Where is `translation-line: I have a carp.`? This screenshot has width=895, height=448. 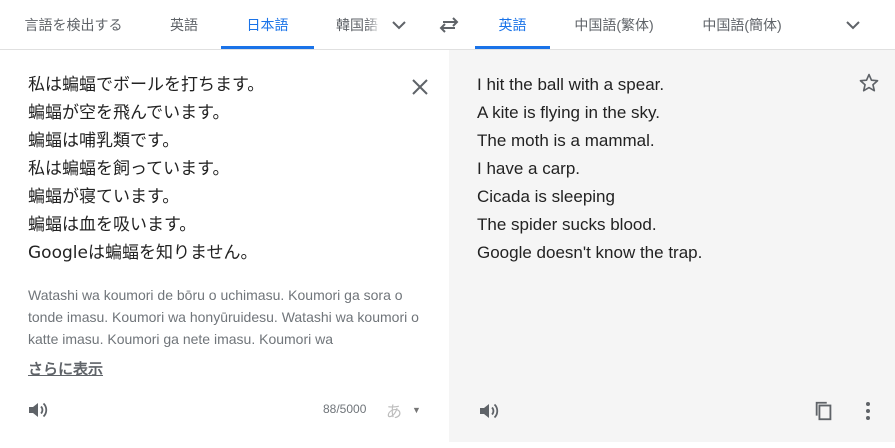 translation-line: I have a carp. is located at coordinates (529, 168).